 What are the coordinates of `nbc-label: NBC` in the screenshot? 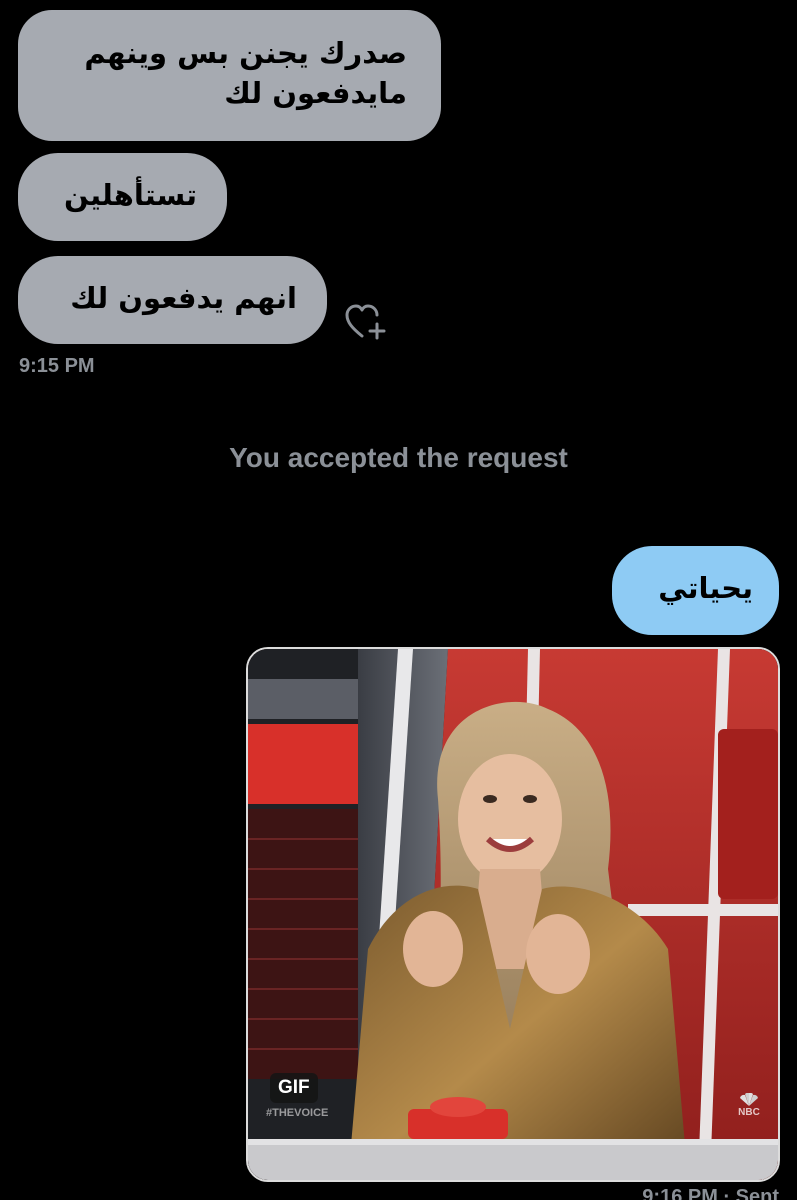 It's located at (749, 1112).